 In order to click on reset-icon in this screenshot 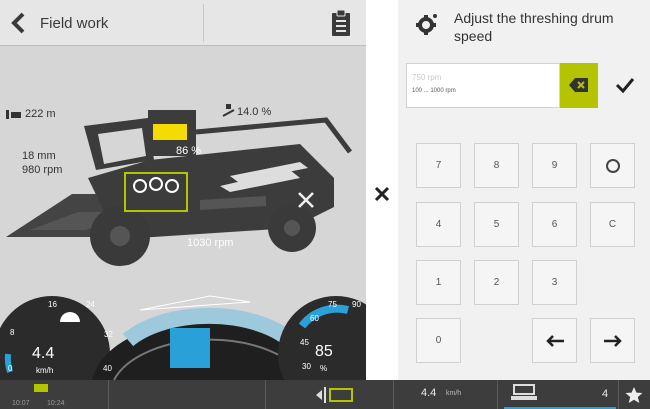, I will do `click(612, 165)`.